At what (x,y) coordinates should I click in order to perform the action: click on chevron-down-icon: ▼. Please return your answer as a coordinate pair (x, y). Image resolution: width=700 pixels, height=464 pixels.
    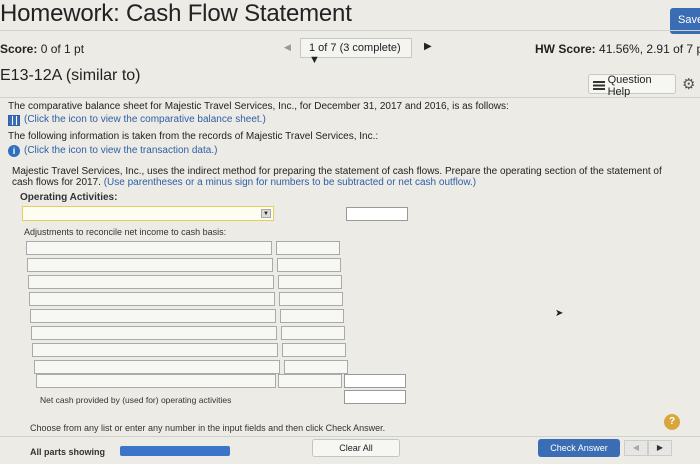
    Looking at the image, I should click on (266, 213).